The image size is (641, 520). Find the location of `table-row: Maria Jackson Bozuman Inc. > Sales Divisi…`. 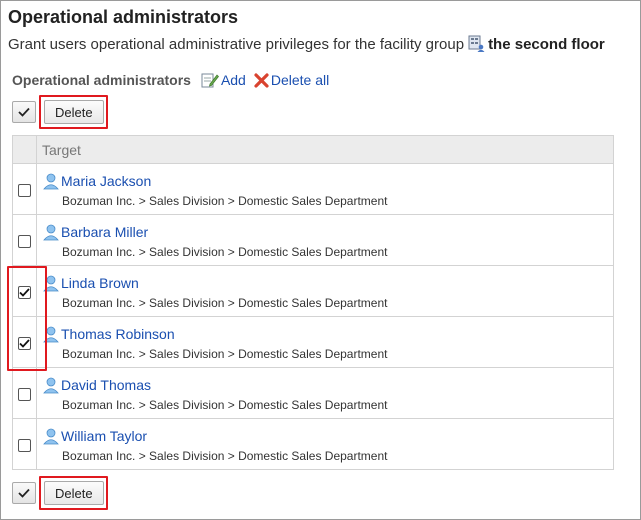

table-row: Maria Jackson Bozuman Inc. > Sales Divisi… is located at coordinates (313, 189).